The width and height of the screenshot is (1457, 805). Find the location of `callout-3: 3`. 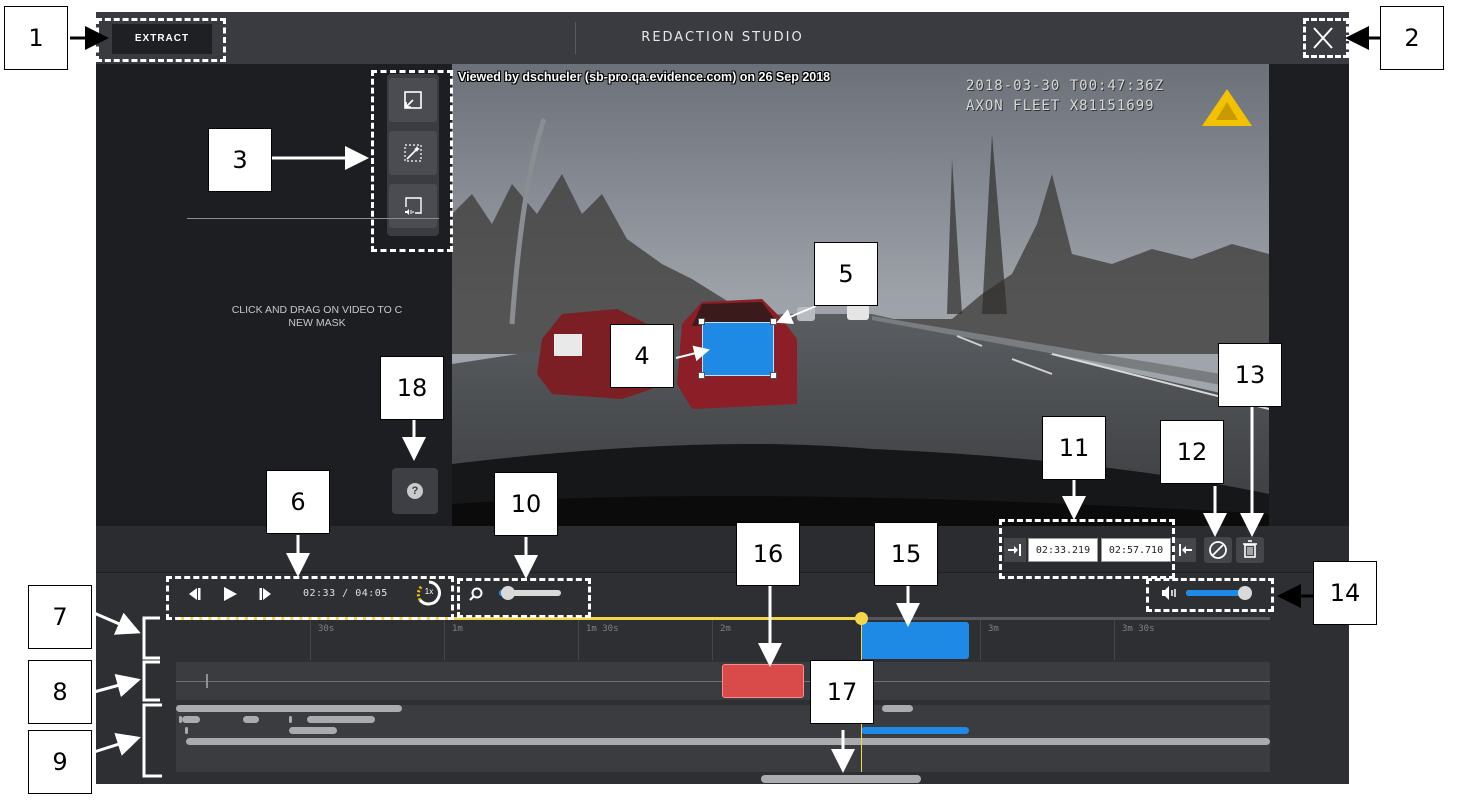

callout-3: 3 is located at coordinates (240, 160).